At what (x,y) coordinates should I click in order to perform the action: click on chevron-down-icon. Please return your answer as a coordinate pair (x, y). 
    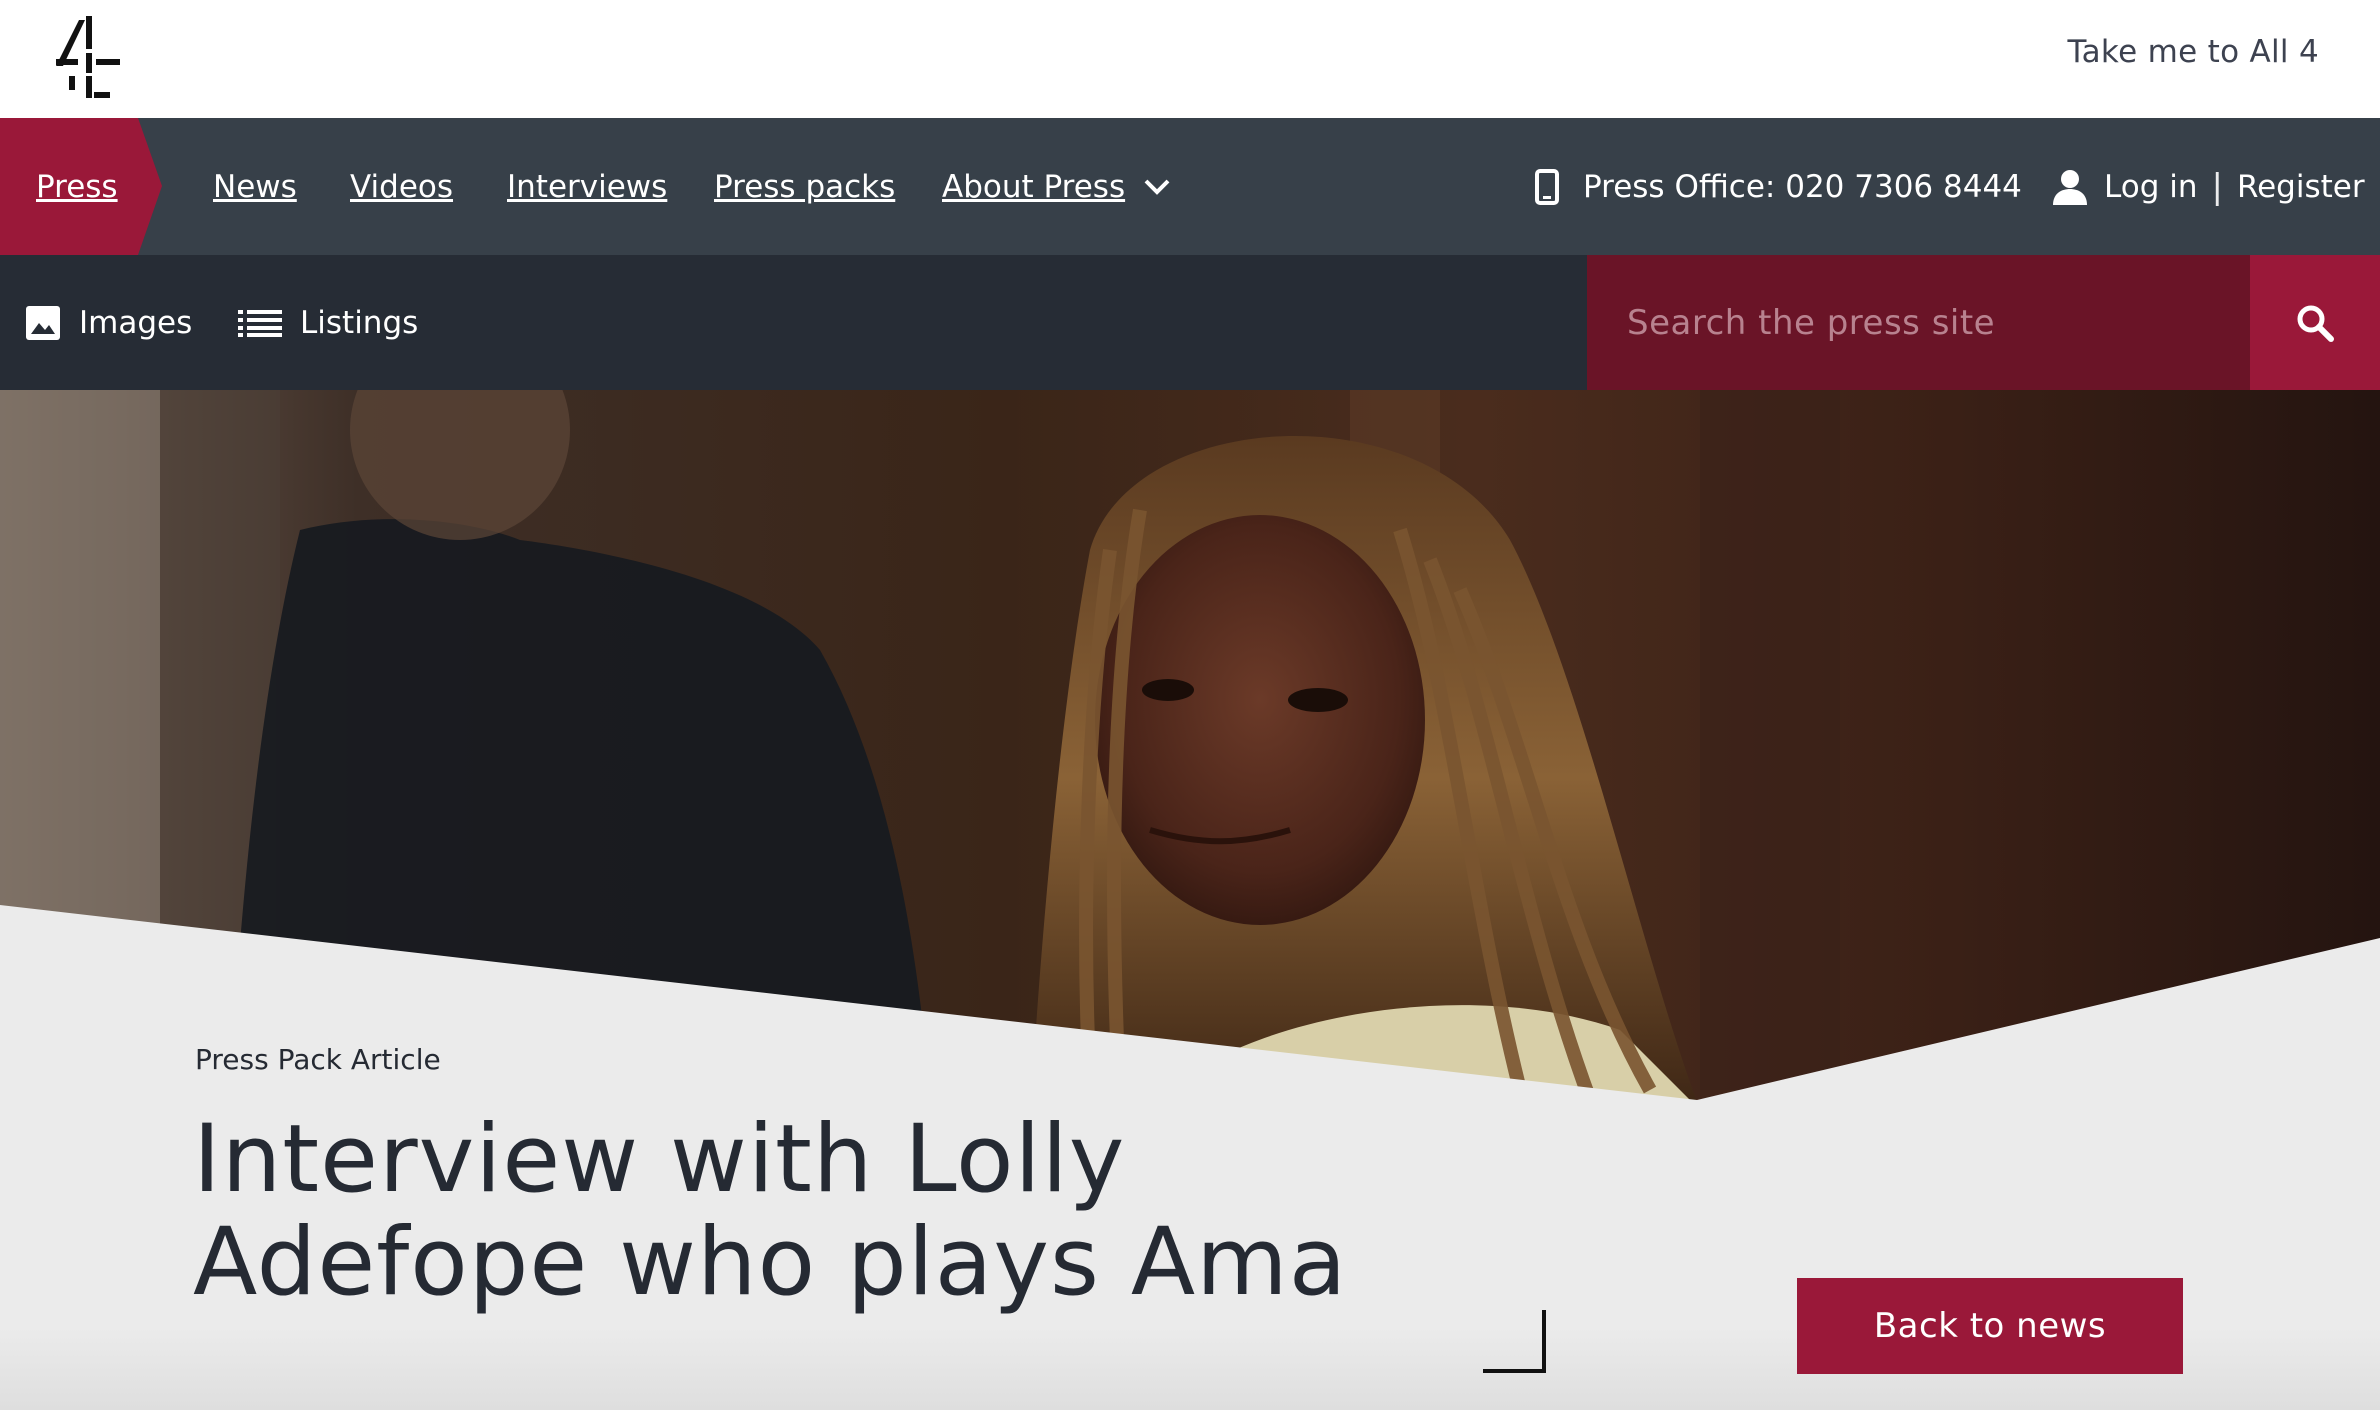
    Looking at the image, I should click on (1157, 187).